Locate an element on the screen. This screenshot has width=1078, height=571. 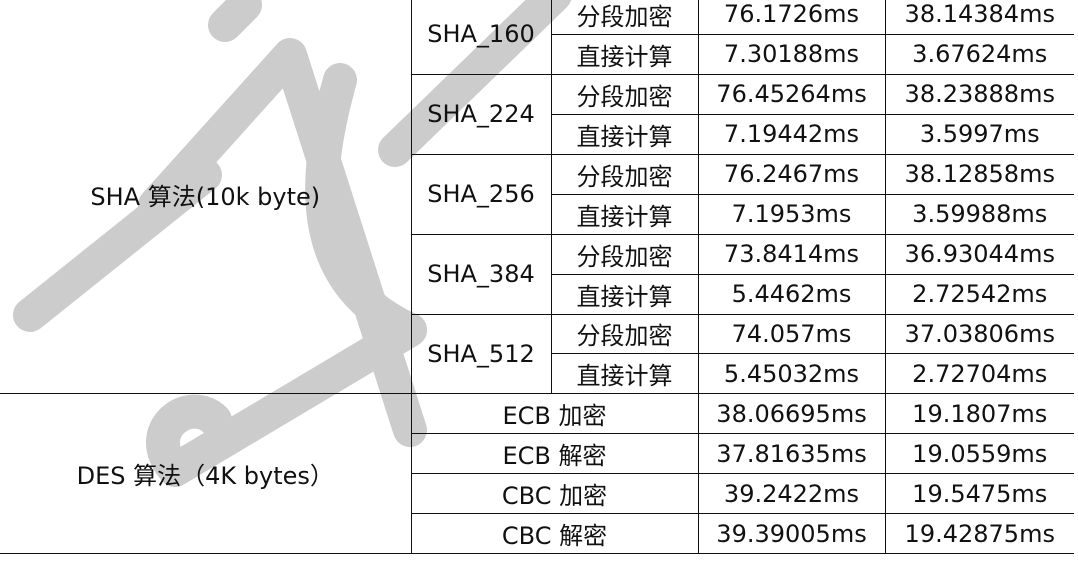
time-cell: 7.1953ms is located at coordinates (791, 214).